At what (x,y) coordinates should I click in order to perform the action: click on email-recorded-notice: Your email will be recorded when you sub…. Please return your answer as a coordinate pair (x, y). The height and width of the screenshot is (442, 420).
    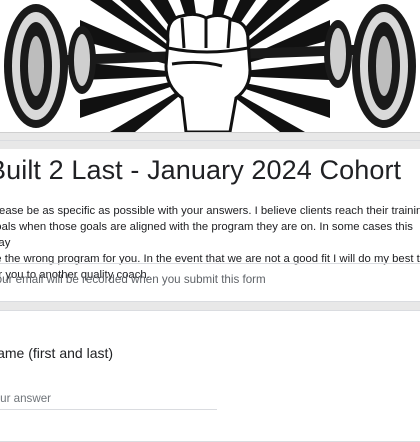
    Looking at the image, I should click on (133, 279).